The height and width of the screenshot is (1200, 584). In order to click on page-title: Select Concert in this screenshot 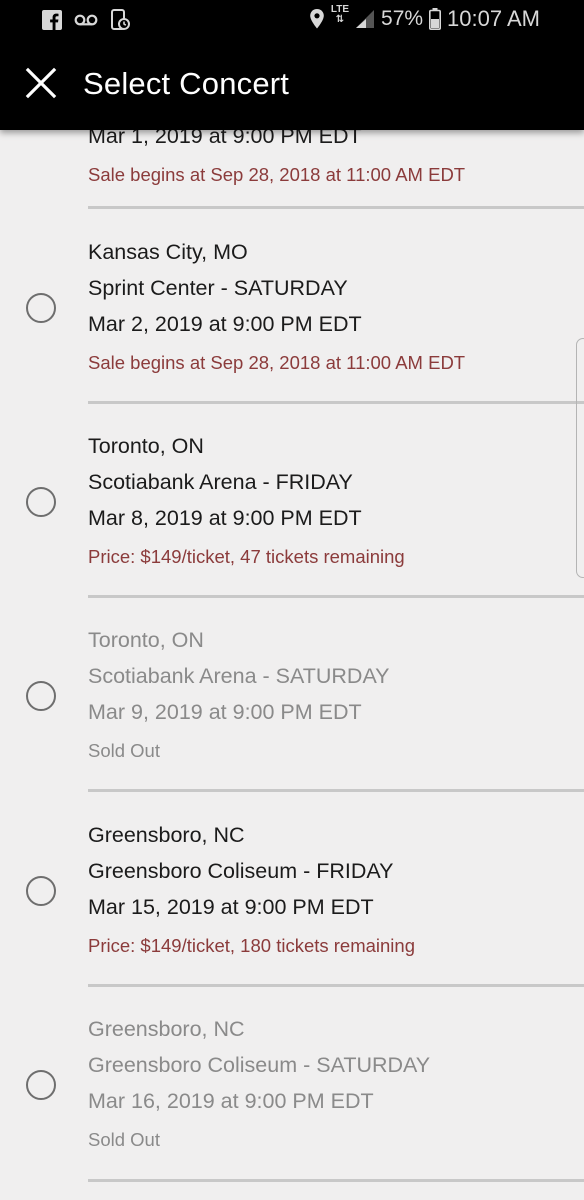, I will do `click(186, 83)`.